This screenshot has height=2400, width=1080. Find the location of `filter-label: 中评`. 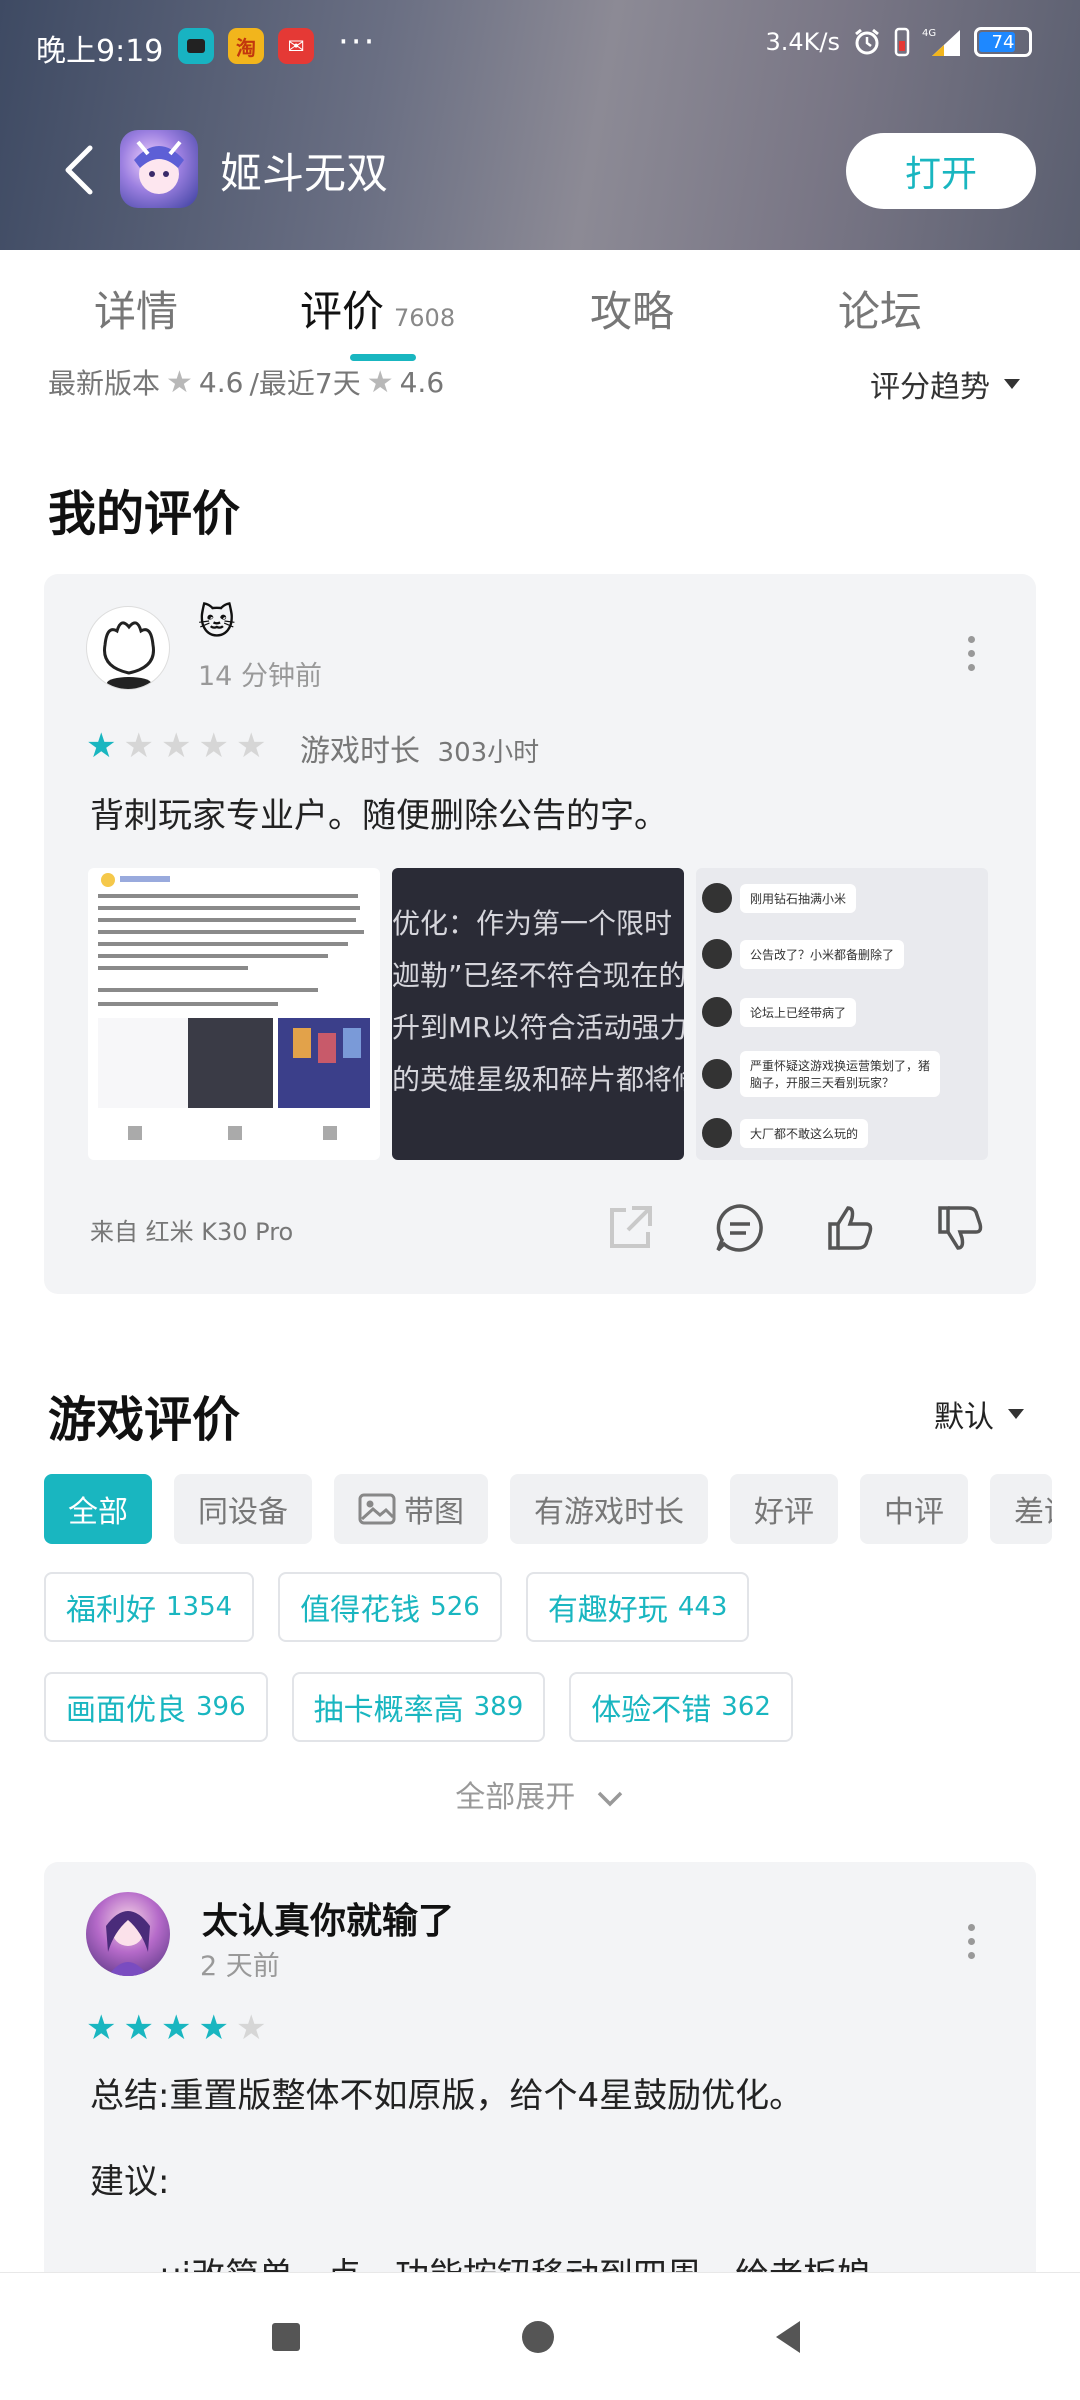

filter-label: 中评 is located at coordinates (914, 1512).